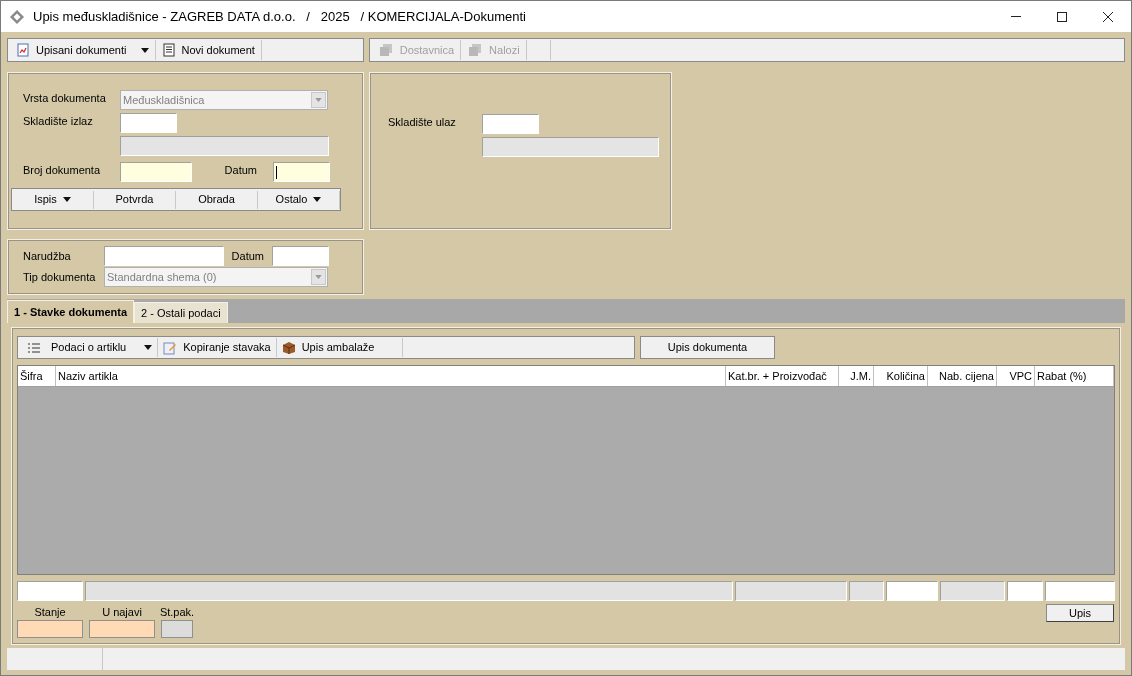  Describe the element at coordinates (65, 98) in the screenshot. I see `field-label: Vrsta dokumenta` at that location.